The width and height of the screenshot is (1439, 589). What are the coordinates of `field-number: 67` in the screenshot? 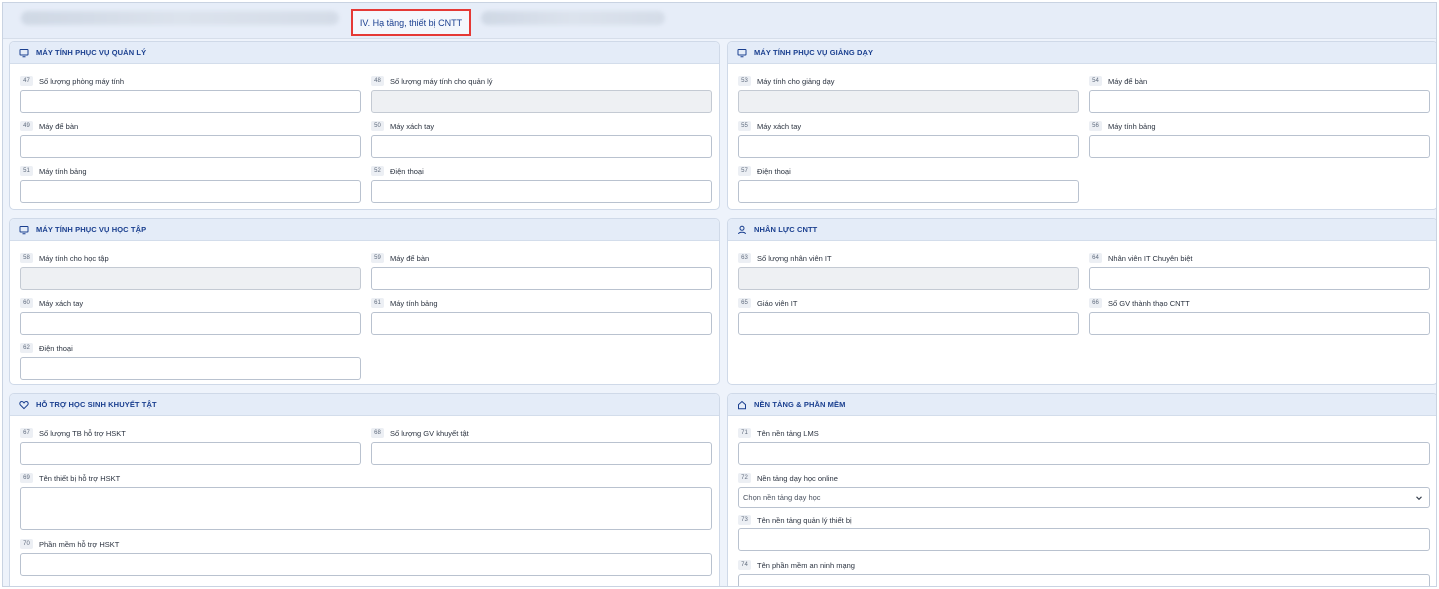 It's located at (26, 433).